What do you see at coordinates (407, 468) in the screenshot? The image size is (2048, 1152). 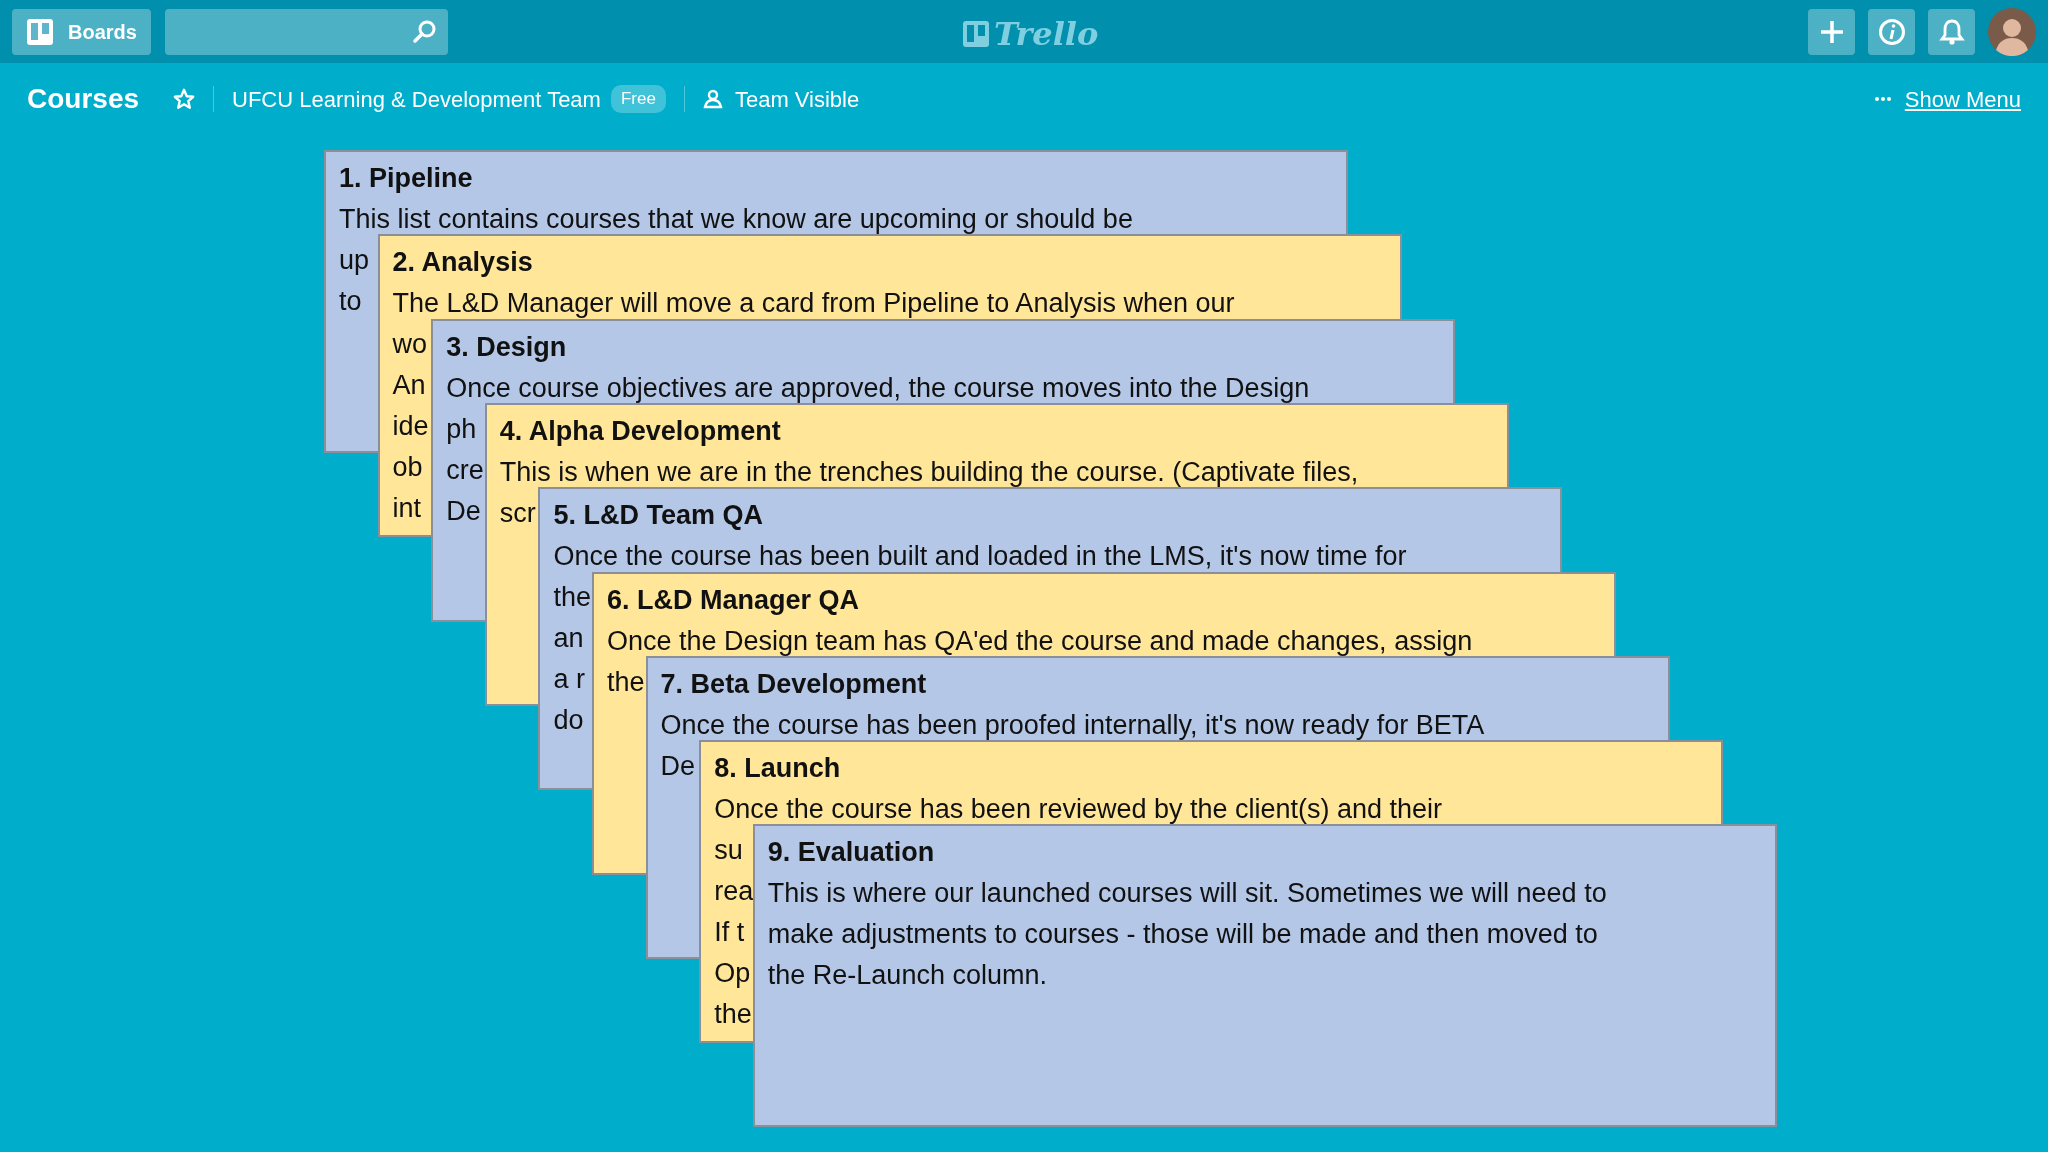 I see `card-text: ob` at bounding box center [407, 468].